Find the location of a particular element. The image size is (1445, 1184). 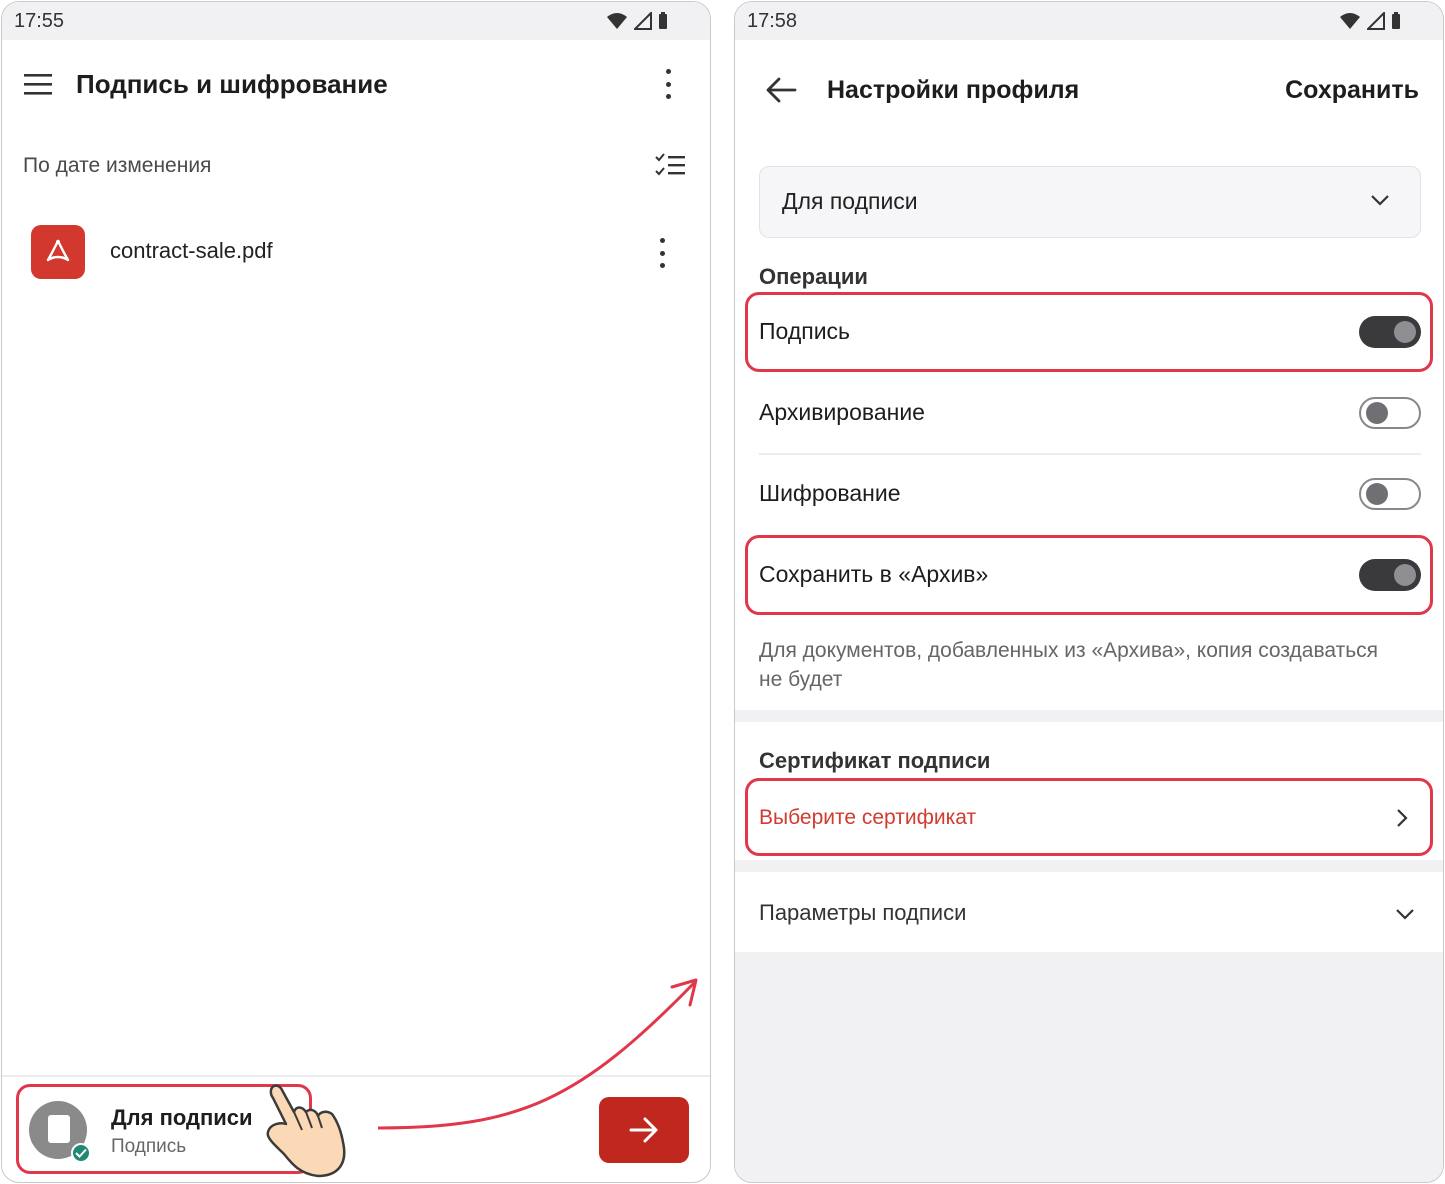

profile-type-value: Для подписи is located at coordinates (850, 201).